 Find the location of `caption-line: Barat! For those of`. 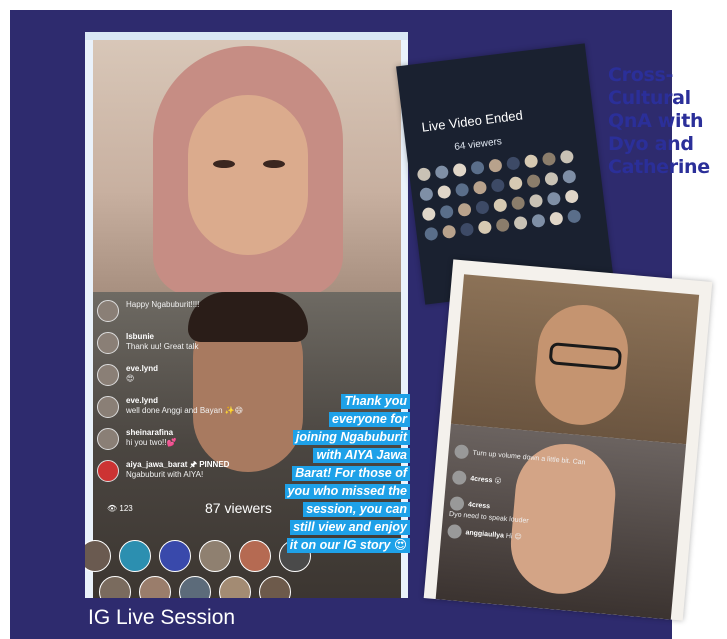

caption-line: Barat! For those of is located at coordinates (351, 473).